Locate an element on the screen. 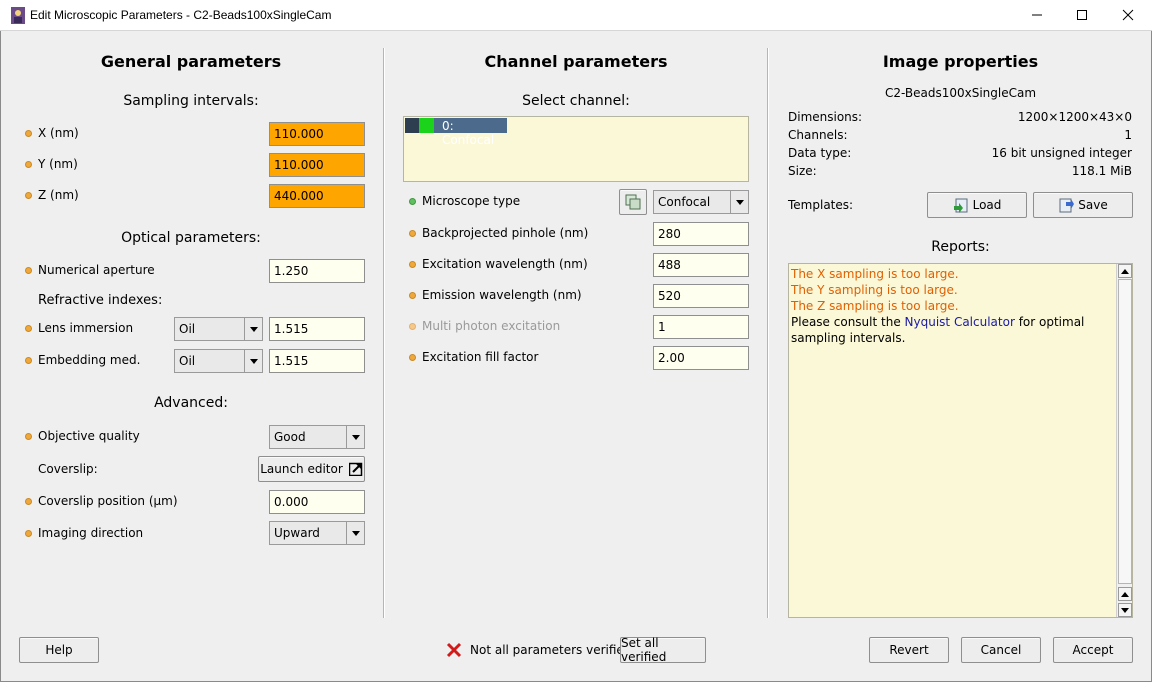  embedding-index-field: 1.515 is located at coordinates (317, 361).